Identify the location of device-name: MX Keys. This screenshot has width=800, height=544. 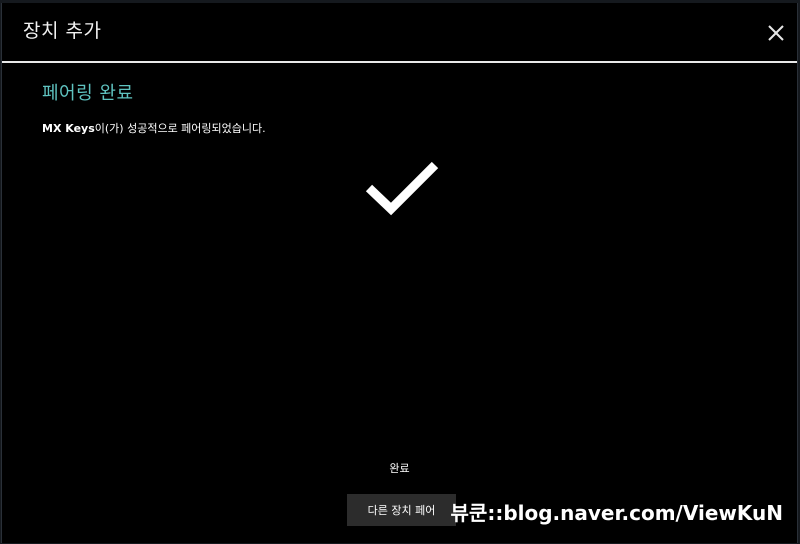
(68, 128).